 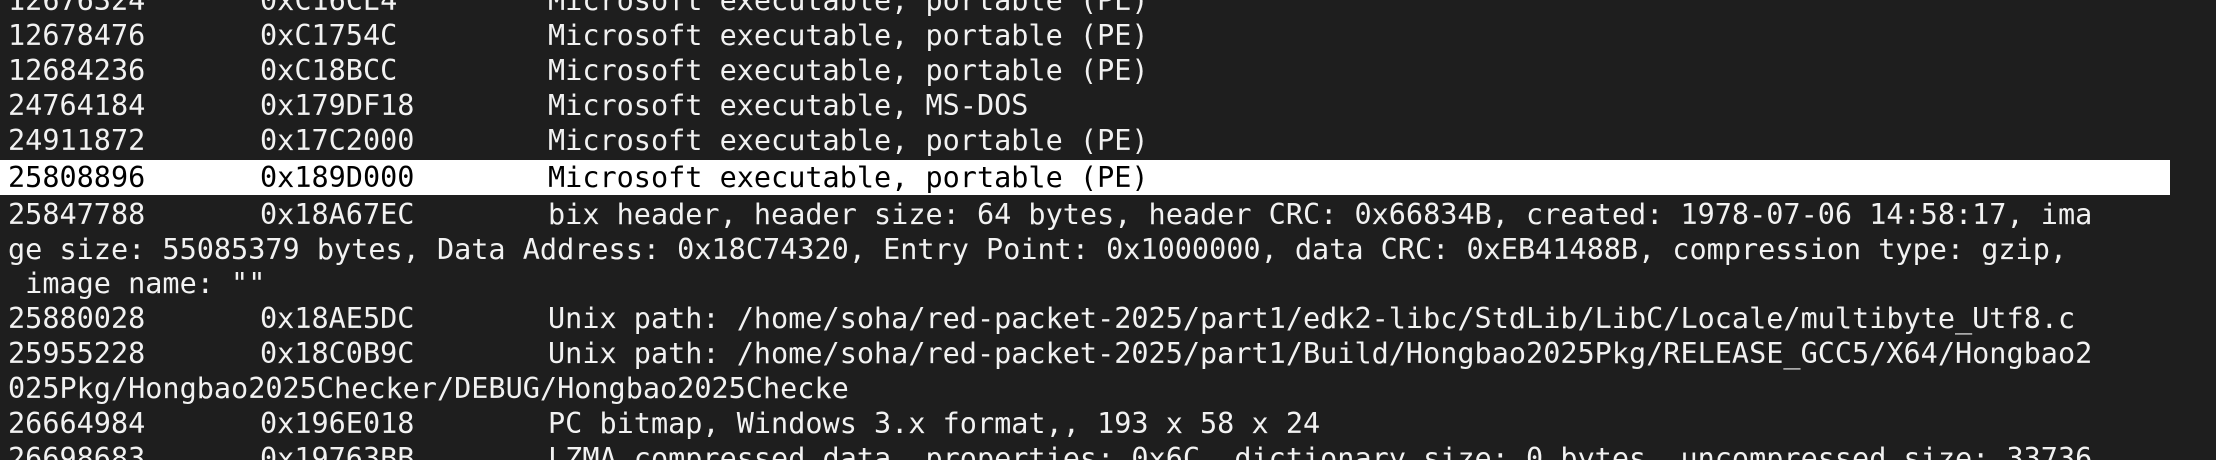 I want to click on decimal-offset: 24911872, so click(x=77, y=140).